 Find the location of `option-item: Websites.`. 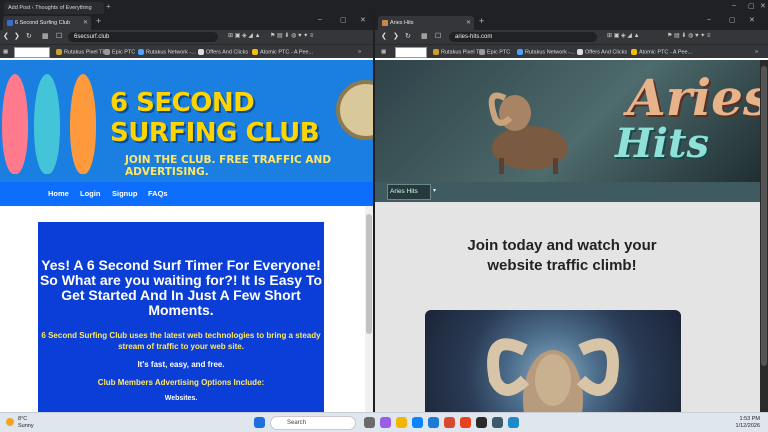

option-item: Websites. is located at coordinates (181, 398).